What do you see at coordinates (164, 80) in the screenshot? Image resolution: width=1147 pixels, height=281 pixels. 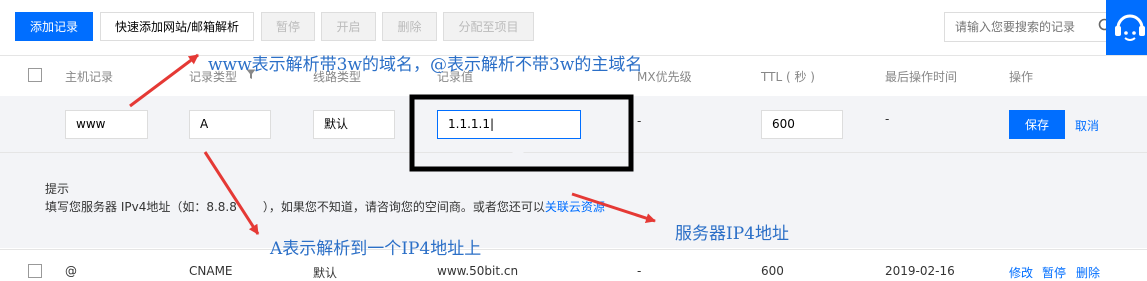 I see `arrow-host` at bounding box center [164, 80].